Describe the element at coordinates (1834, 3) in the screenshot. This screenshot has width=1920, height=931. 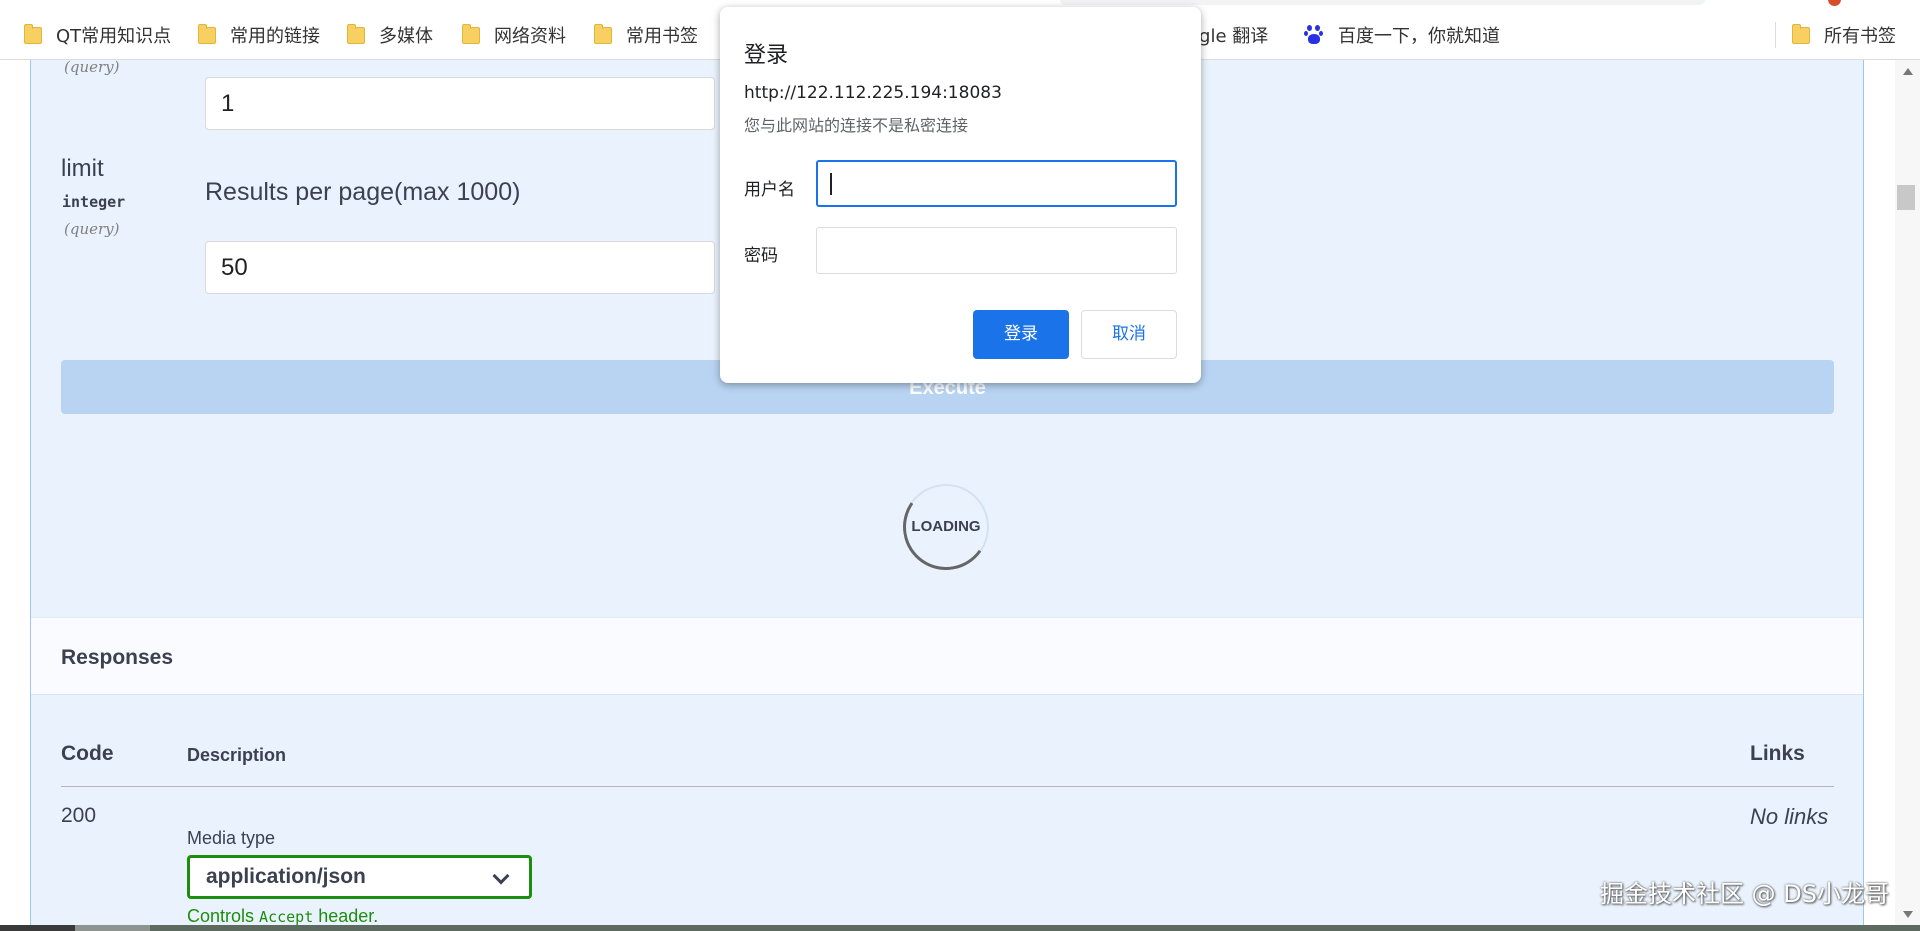
I see `profile-avatar` at that location.